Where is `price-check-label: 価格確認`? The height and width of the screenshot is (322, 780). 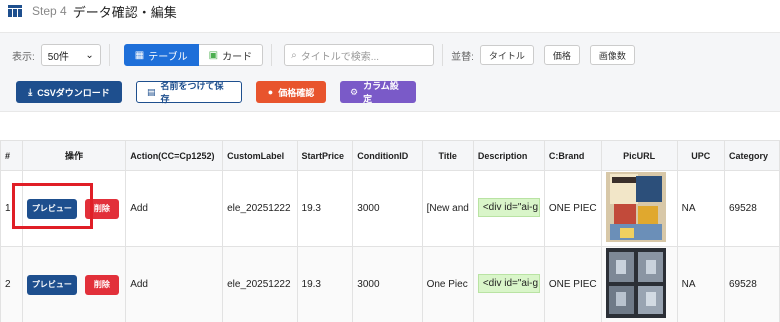
price-check-label: 価格確認 is located at coordinates (296, 92).